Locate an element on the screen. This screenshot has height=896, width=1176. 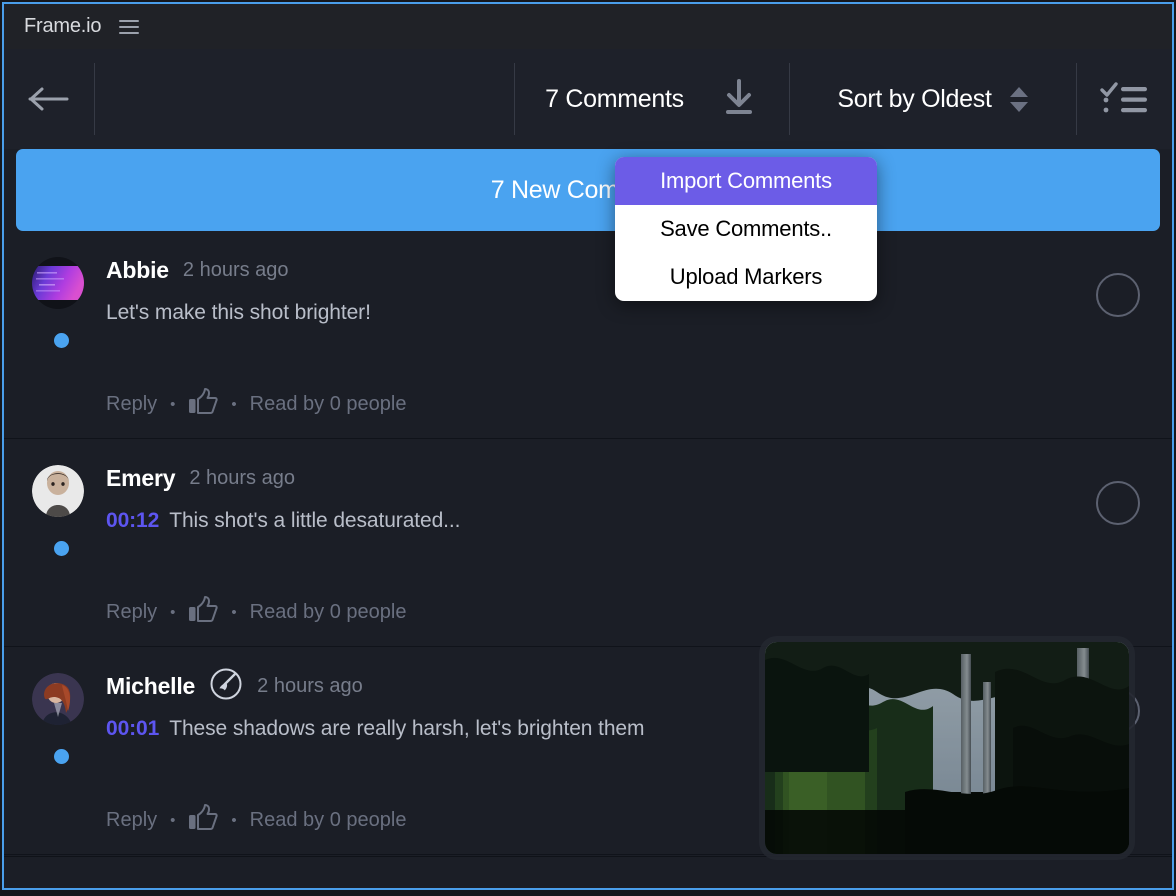
forest-image is located at coordinates (947, 748).